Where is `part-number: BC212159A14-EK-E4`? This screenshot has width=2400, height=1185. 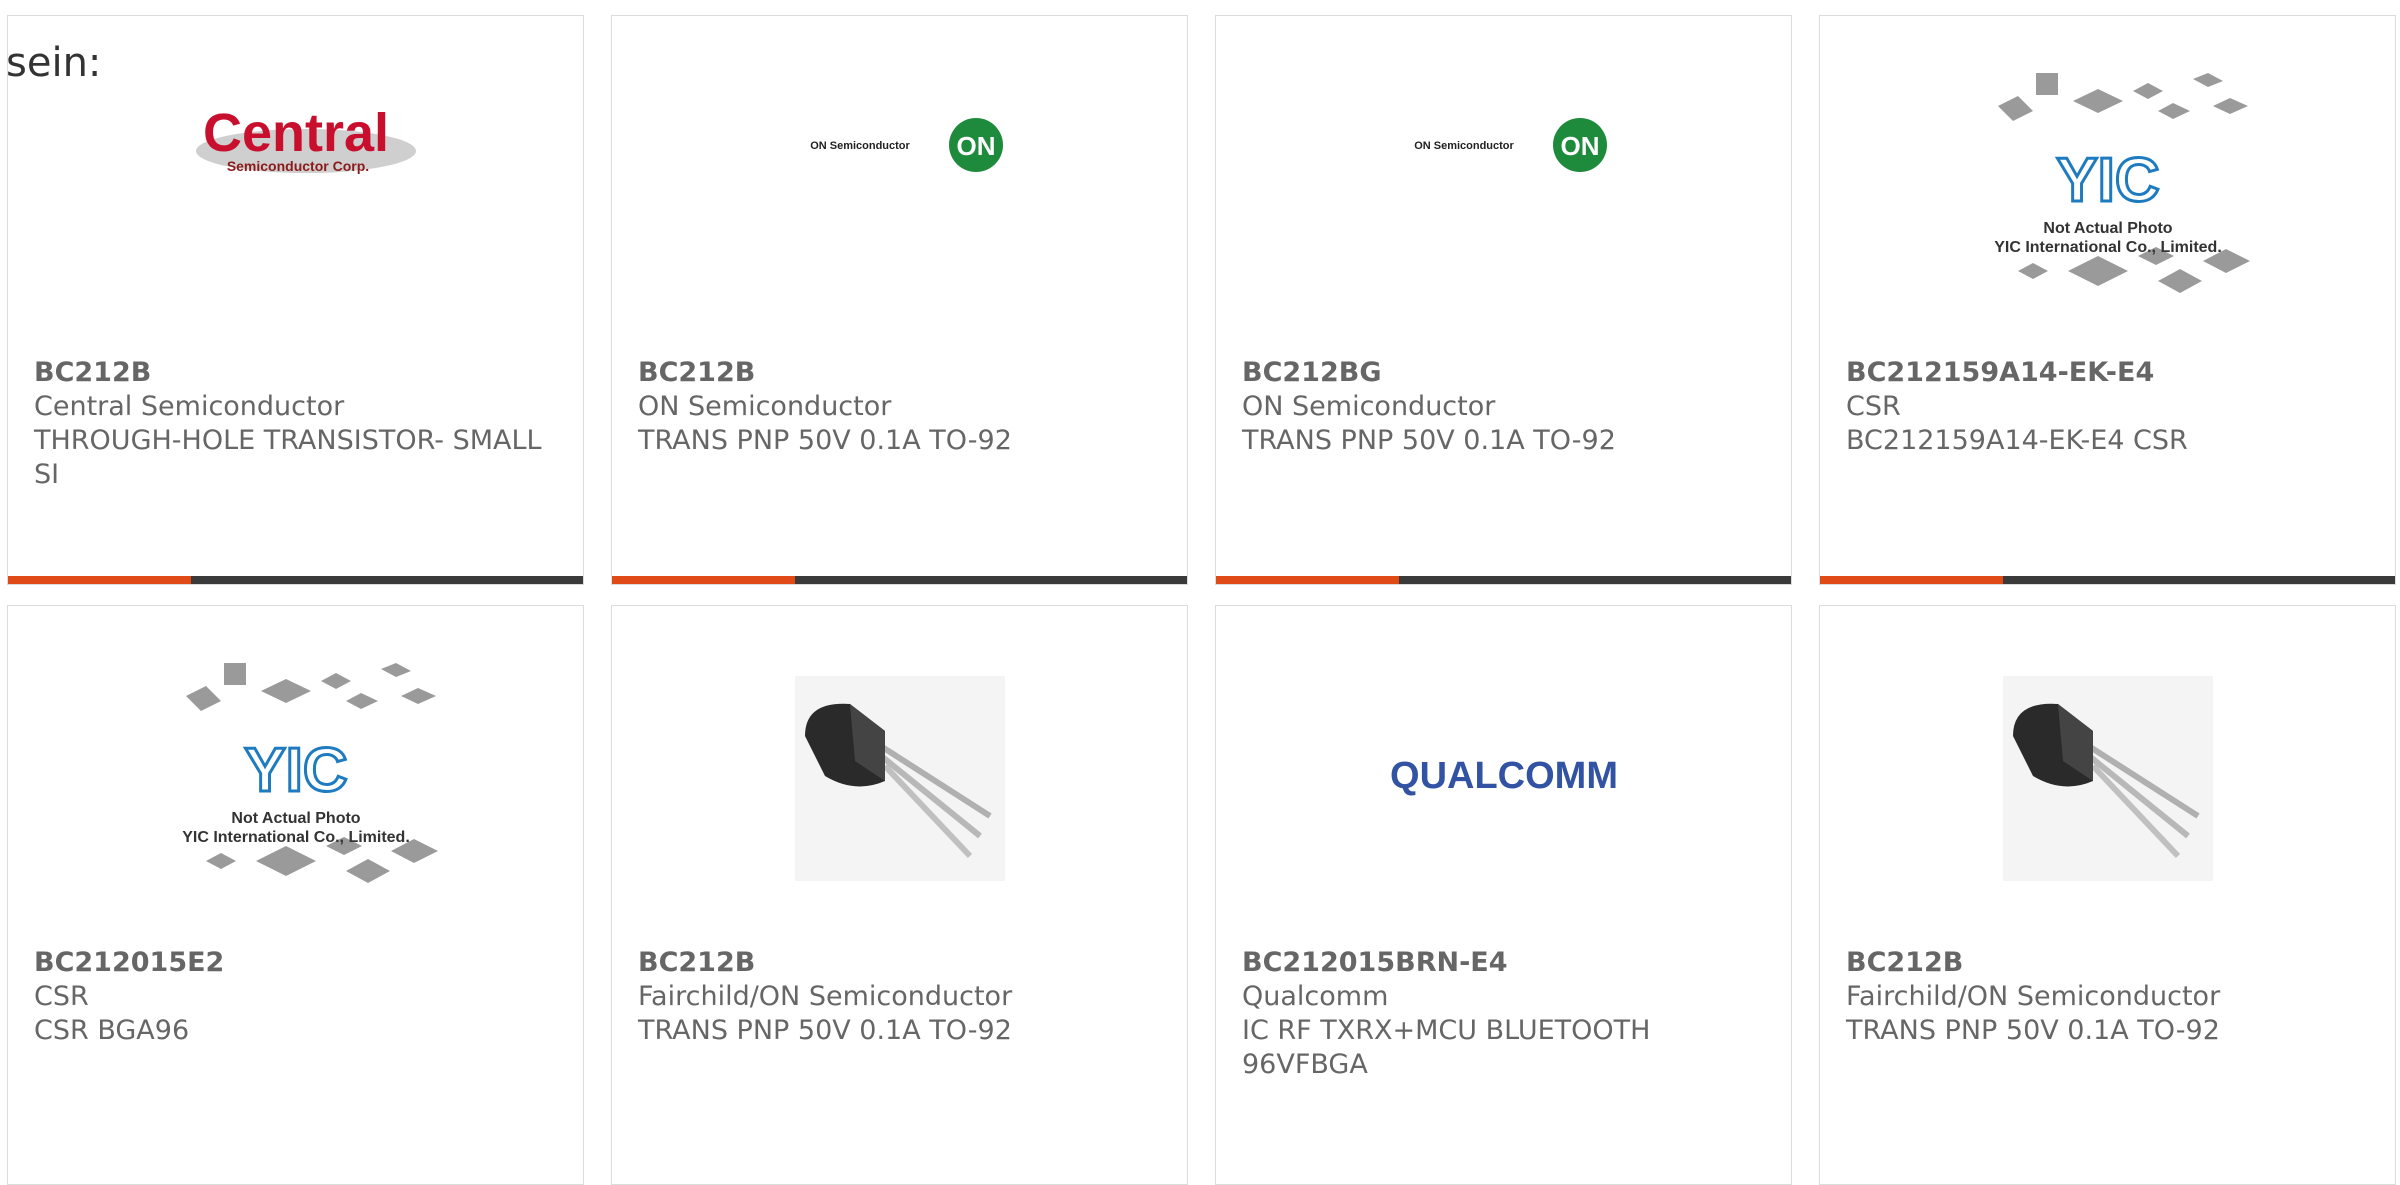
part-number: BC212159A14-EK-E4 is located at coordinates (2110, 373).